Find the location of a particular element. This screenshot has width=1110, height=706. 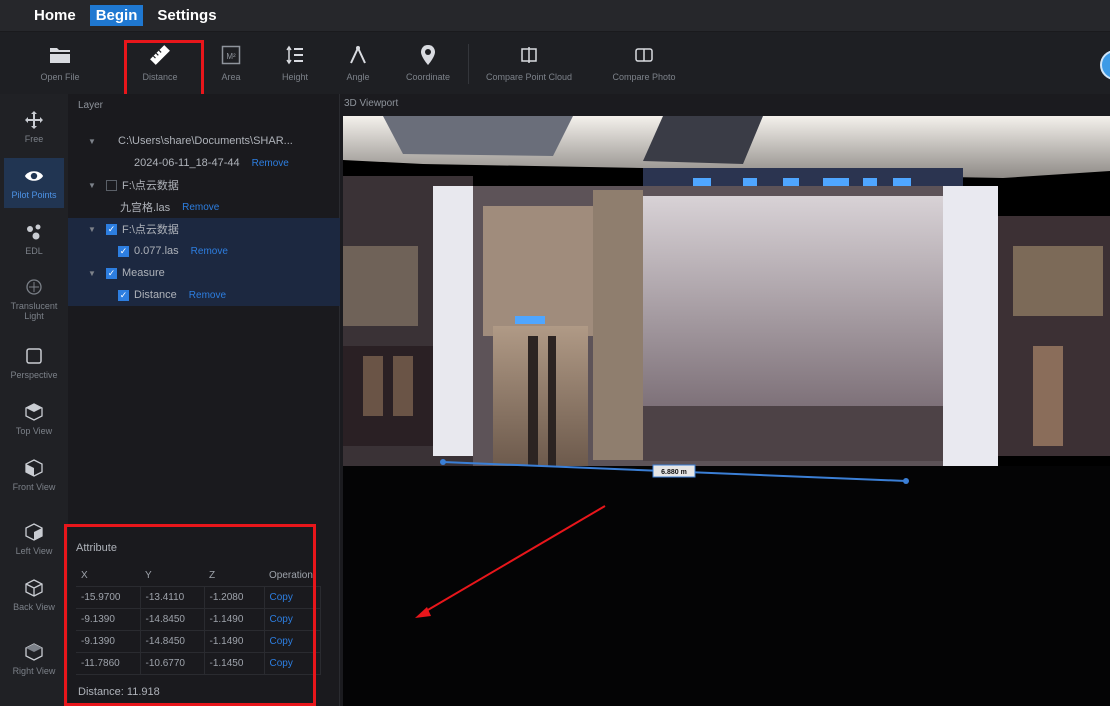

angle-button: Angle is located at coordinates (358, 63).